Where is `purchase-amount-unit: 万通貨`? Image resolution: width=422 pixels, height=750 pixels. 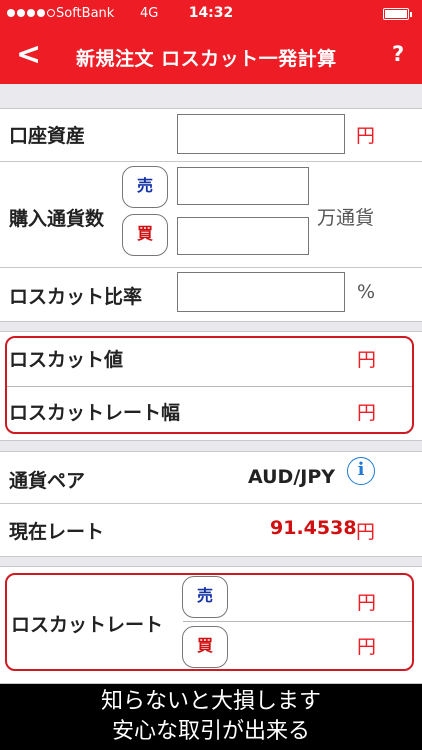 purchase-amount-unit: 万通貨 is located at coordinates (346, 218).